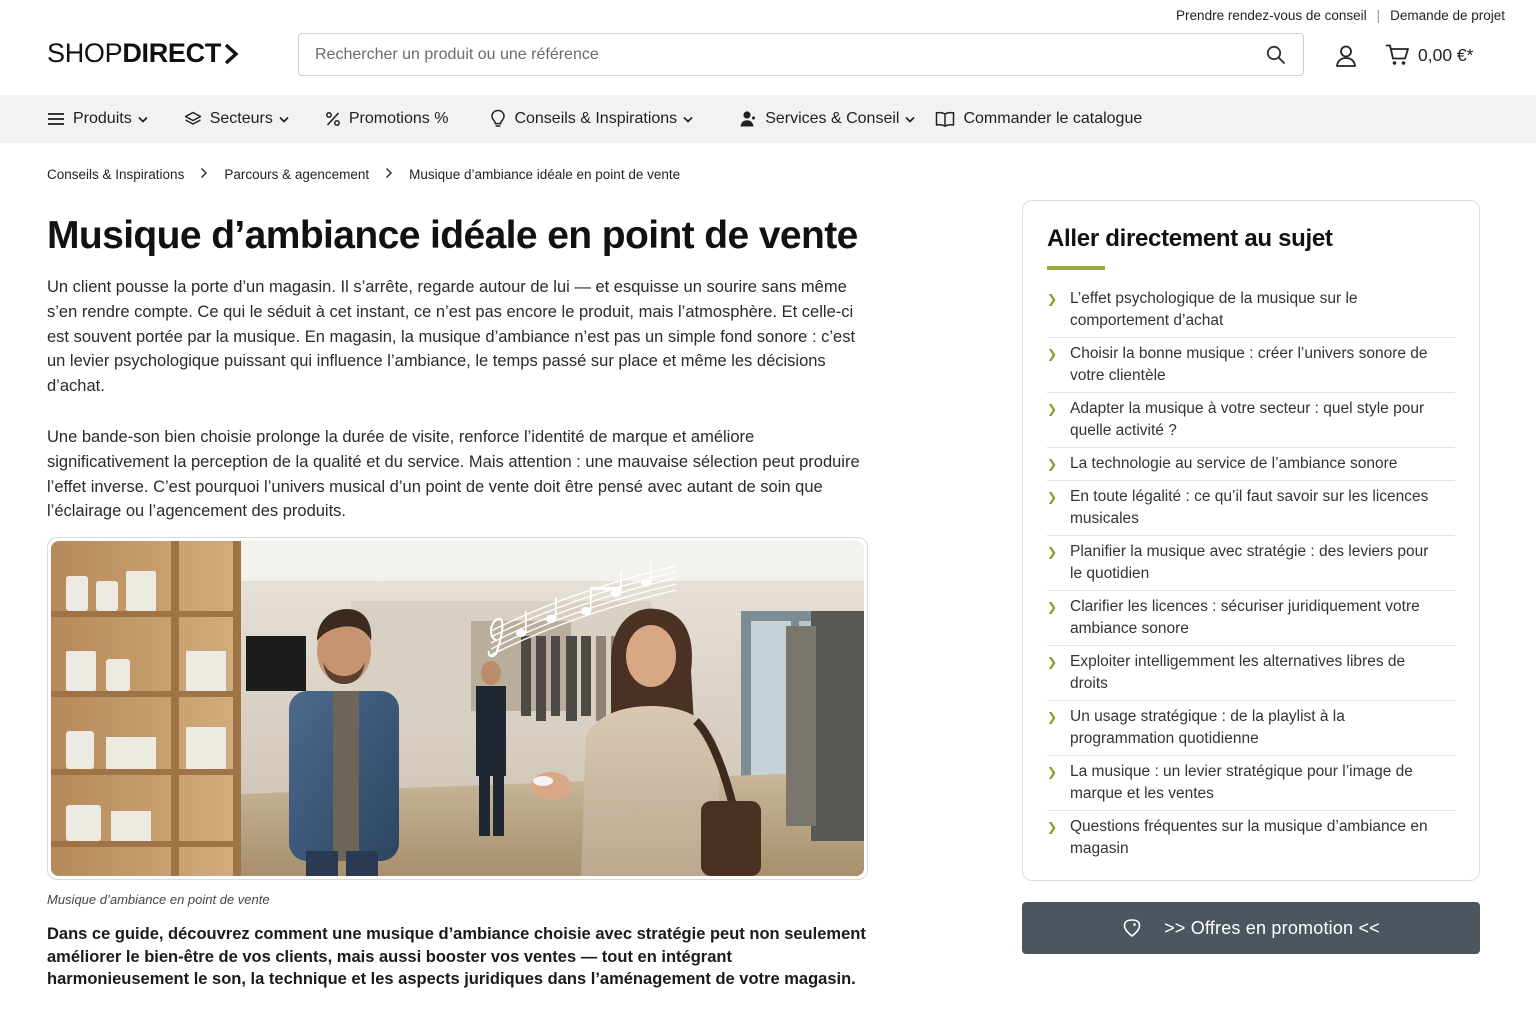 Image resolution: width=1536 pixels, height=1024 pixels. I want to click on logo-text-bold: DIRECT, so click(172, 53).